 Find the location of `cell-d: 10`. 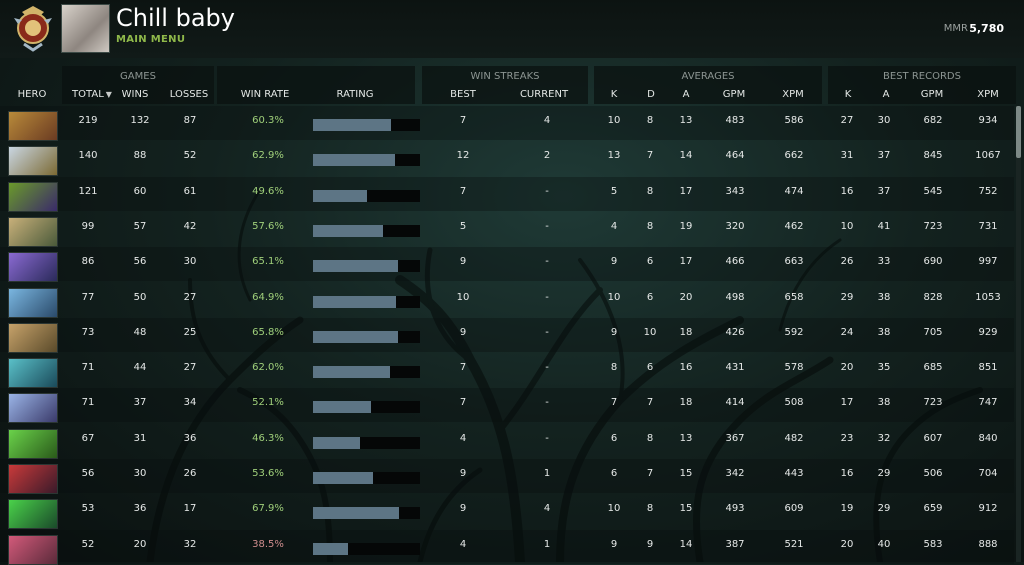

cell-d: 10 is located at coordinates (650, 332).